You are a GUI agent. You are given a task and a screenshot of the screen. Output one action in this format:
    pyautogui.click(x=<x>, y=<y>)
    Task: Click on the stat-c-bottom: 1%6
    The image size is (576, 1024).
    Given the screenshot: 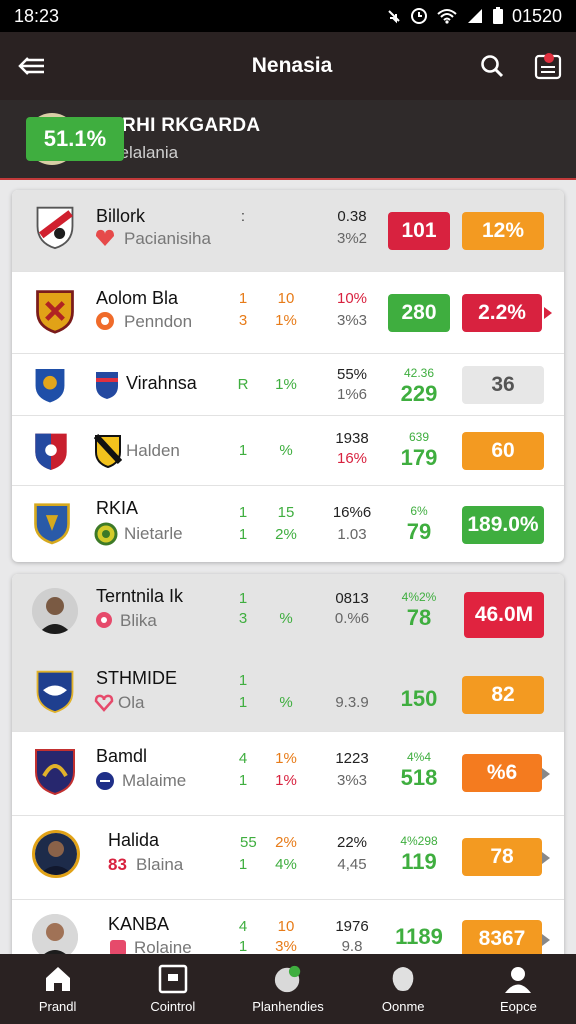 What is the action you would take?
    pyautogui.click(x=352, y=394)
    